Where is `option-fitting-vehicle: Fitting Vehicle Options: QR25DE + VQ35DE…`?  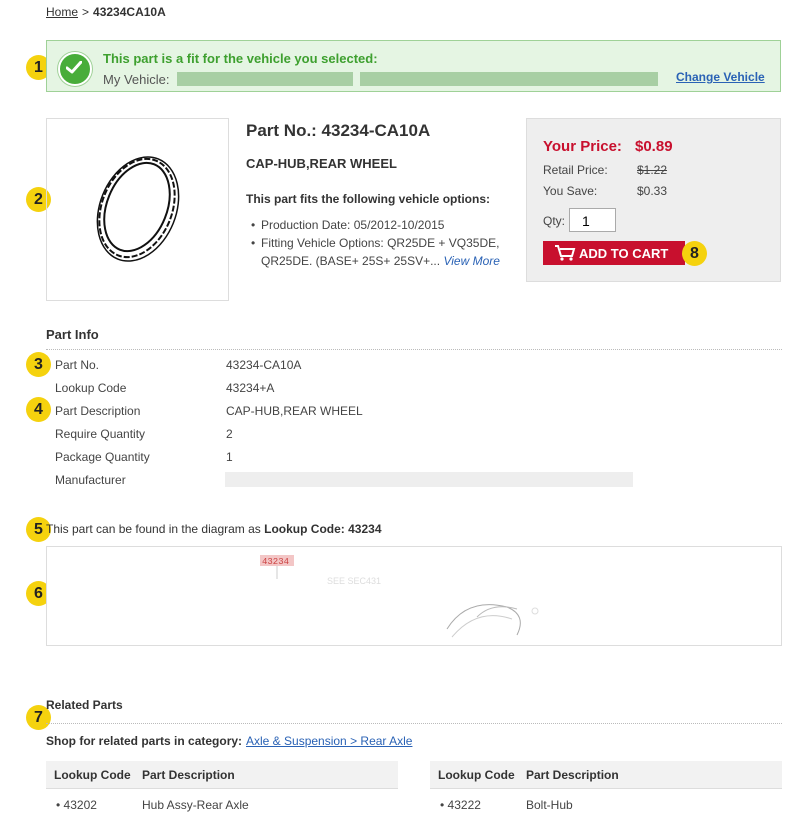 option-fitting-vehicle: Fitting Vehicle Options: QR25DE + VQ35DE… is located at coordinates (379, 252).